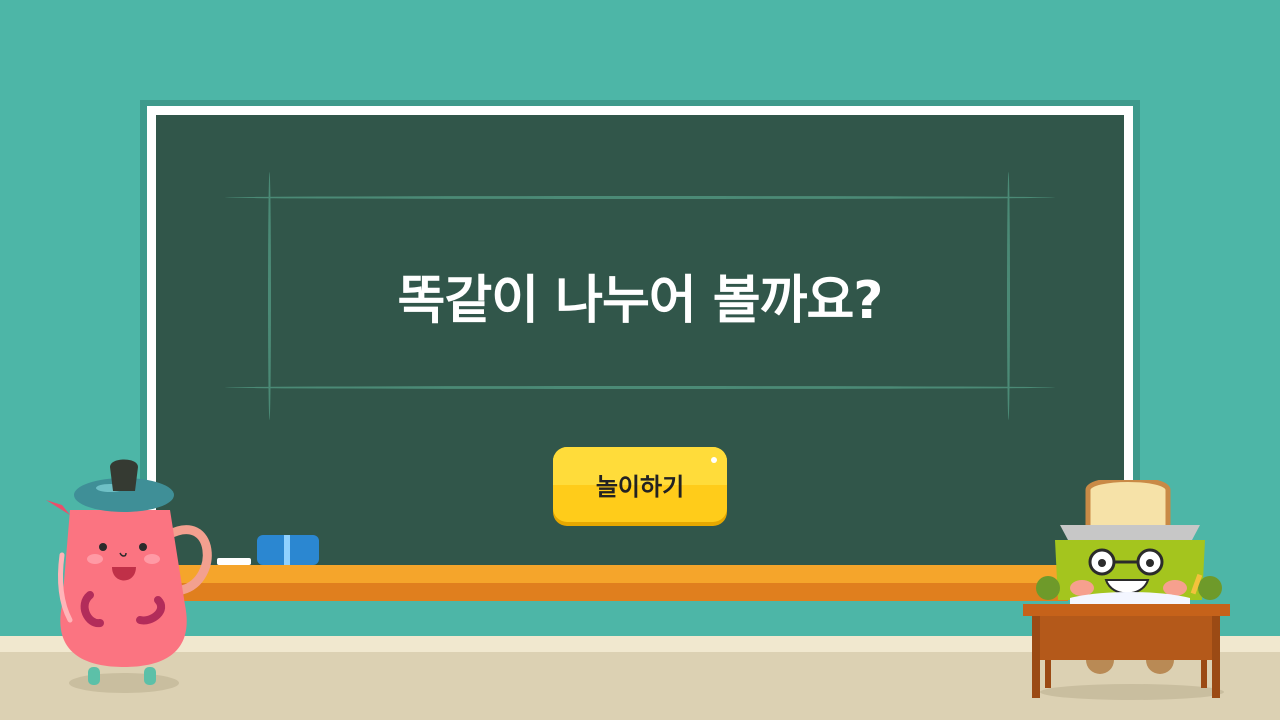 Image resolution: width=1280 pixels, height=720 pixels. Describe the element at coordinates (234, 561) in the screenshot. I see `chalk-icon` at that location.